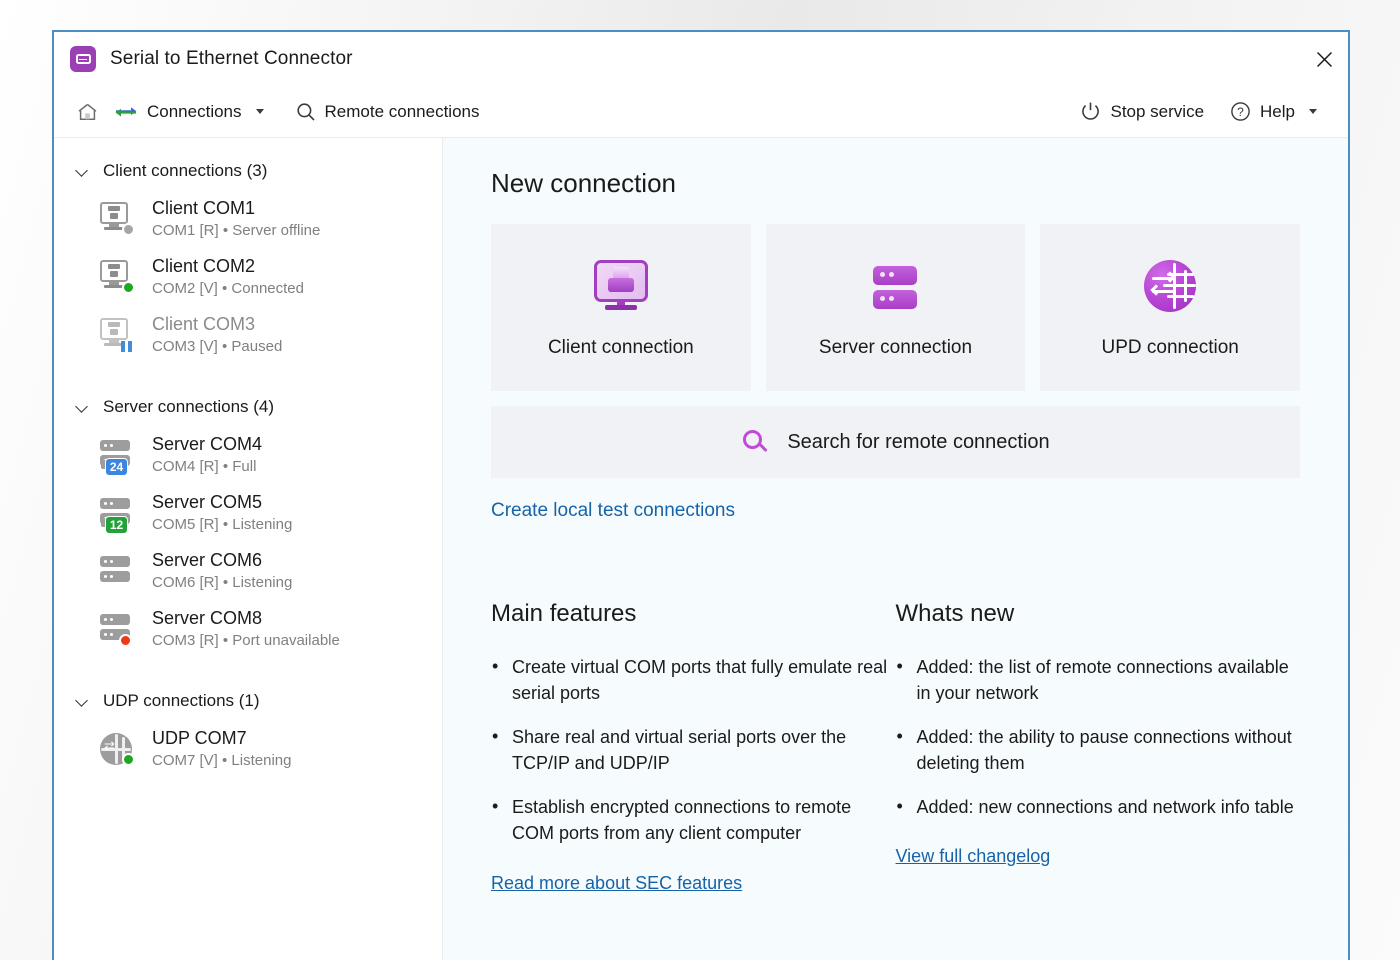 Image resolution: width=1400 pixels, height=960 pixels. Describe the element at coordinates (1170, 286) in the screenshot. I see `udp-connection-icon` at that location.